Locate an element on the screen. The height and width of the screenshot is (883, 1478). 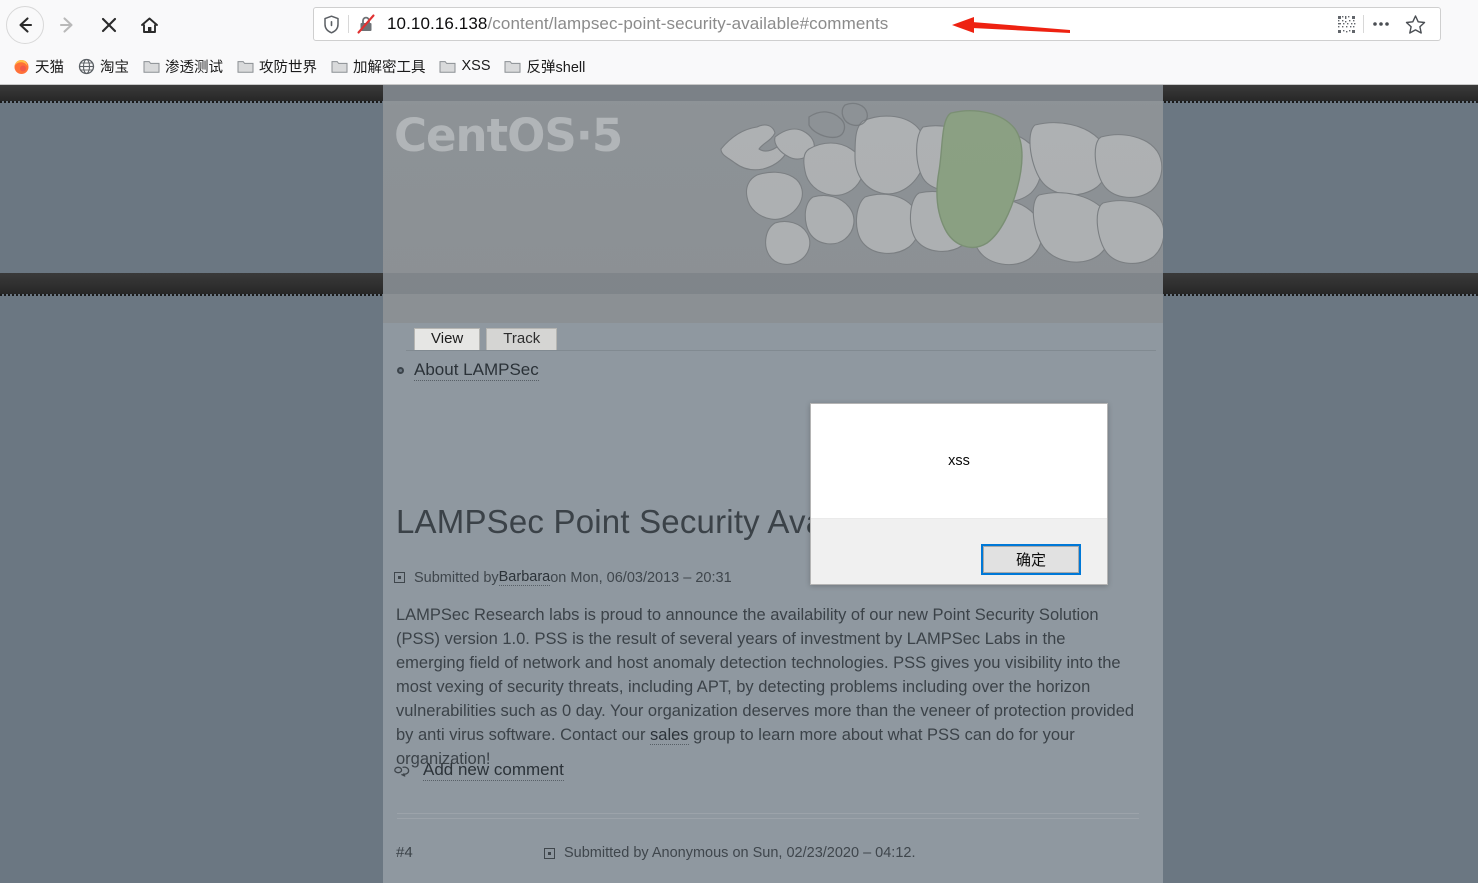
home-button is located at coordinates (149, 25).